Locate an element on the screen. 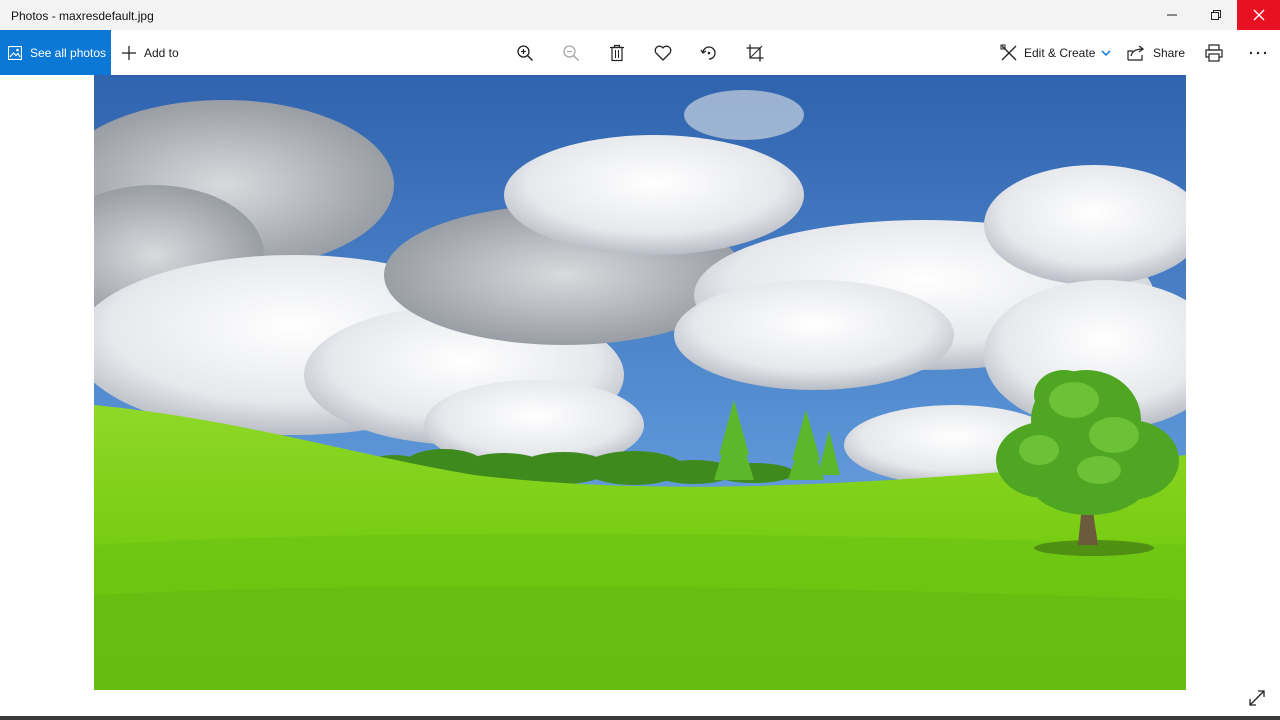 The height and width of the screenshot is (720, 1280). close-button is located at coordinates (1258, 15).